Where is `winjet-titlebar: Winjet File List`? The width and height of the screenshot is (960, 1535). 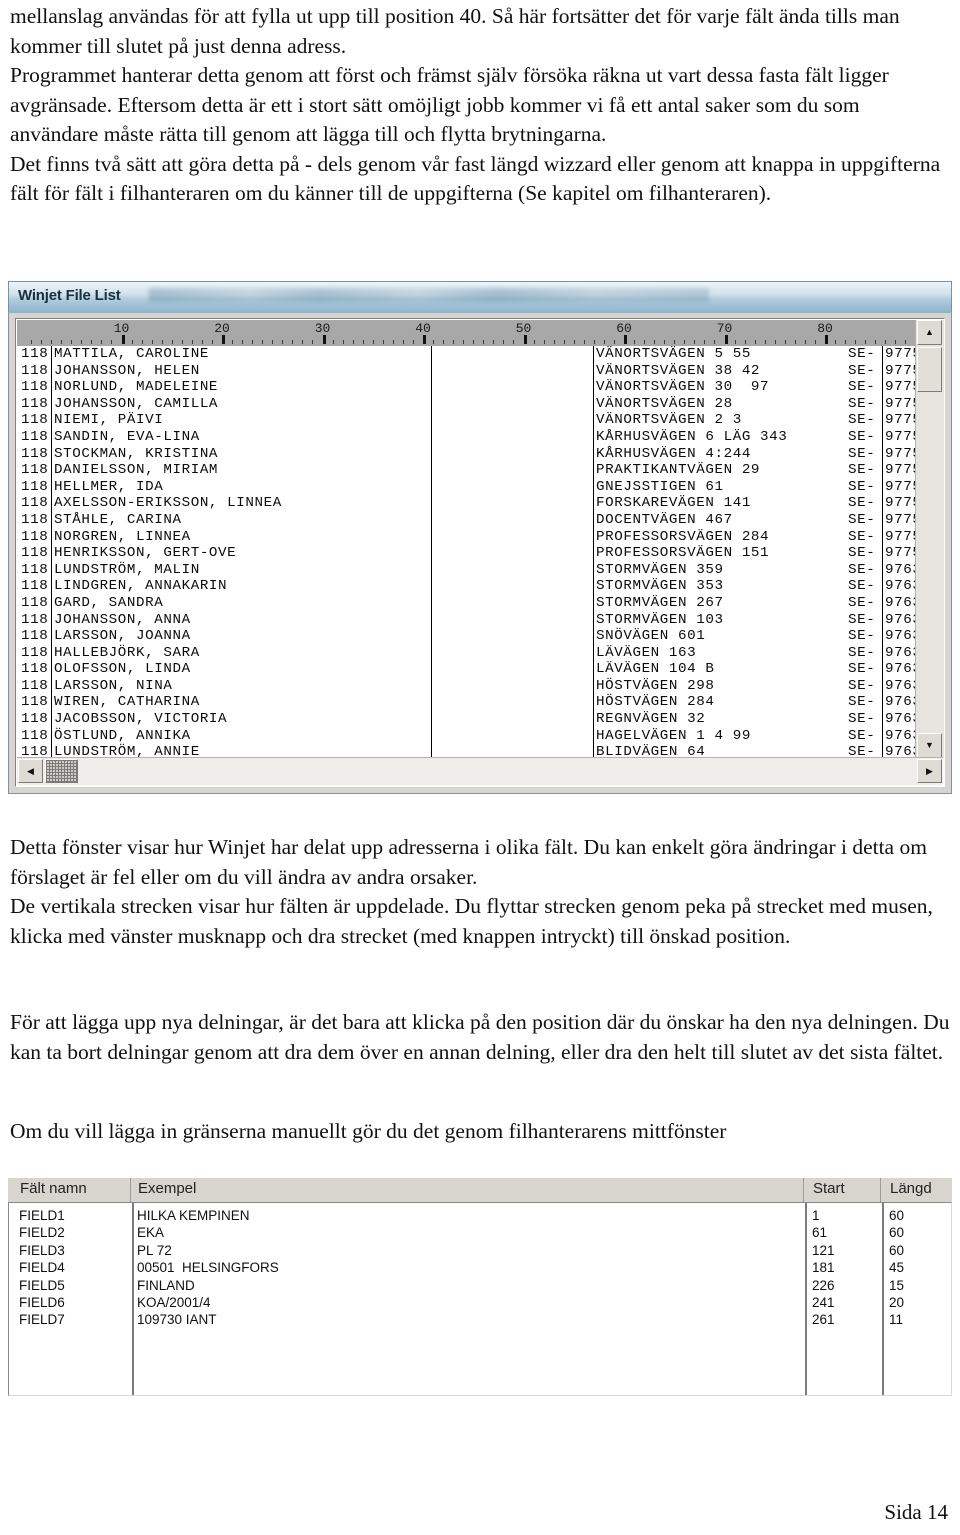
winjet-titlebar: Winjet File List is located at coordinates (480, 296).